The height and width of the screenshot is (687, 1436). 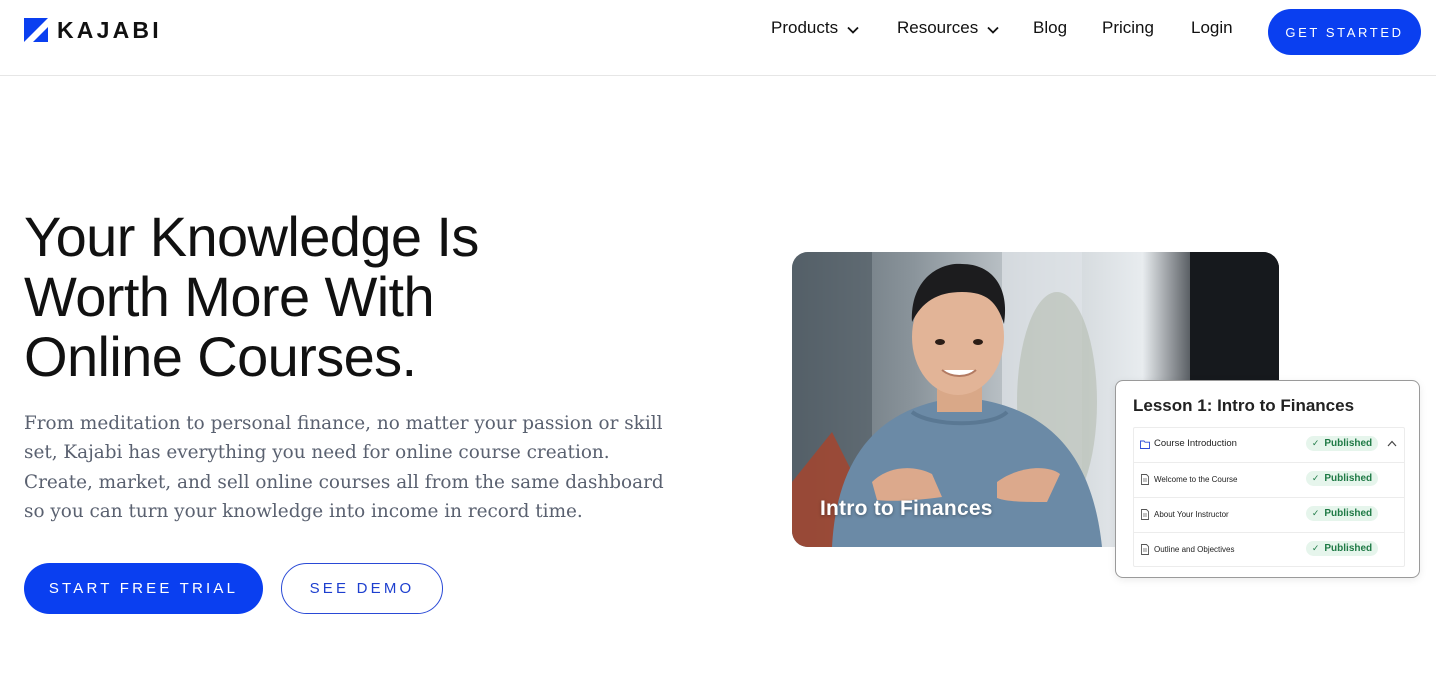 I want to click on lesson-row-label: Outline and Objectives, so click(x=1194, y=549).